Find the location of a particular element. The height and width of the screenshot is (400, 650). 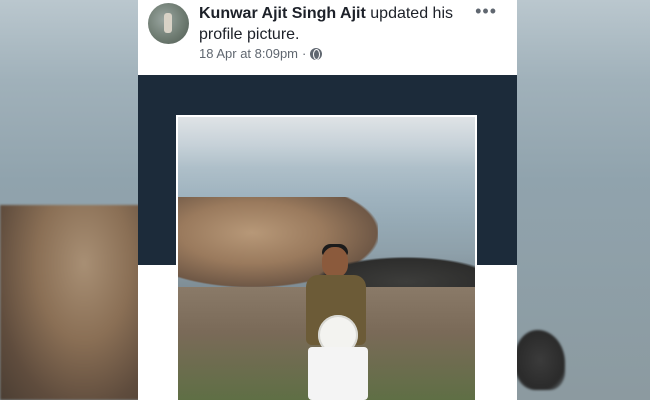

person-head is located at coordinates (335, 262).